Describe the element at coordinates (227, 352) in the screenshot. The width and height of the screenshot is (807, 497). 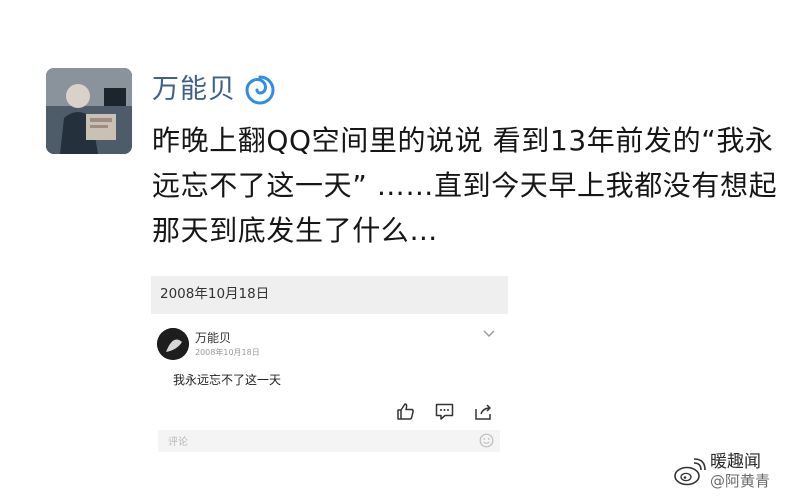
I see `inner-post-date: 2008年10月18日` at that location.